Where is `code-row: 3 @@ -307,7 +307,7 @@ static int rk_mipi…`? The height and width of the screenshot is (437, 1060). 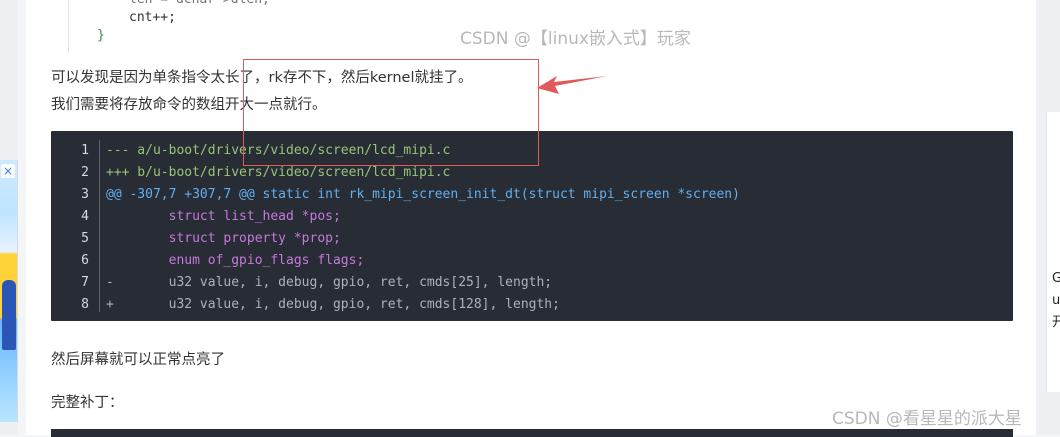 code-row: 3 @@ -307,7 +307,7 @@ static int rk_mipi… is located at coordinates (532, 195).